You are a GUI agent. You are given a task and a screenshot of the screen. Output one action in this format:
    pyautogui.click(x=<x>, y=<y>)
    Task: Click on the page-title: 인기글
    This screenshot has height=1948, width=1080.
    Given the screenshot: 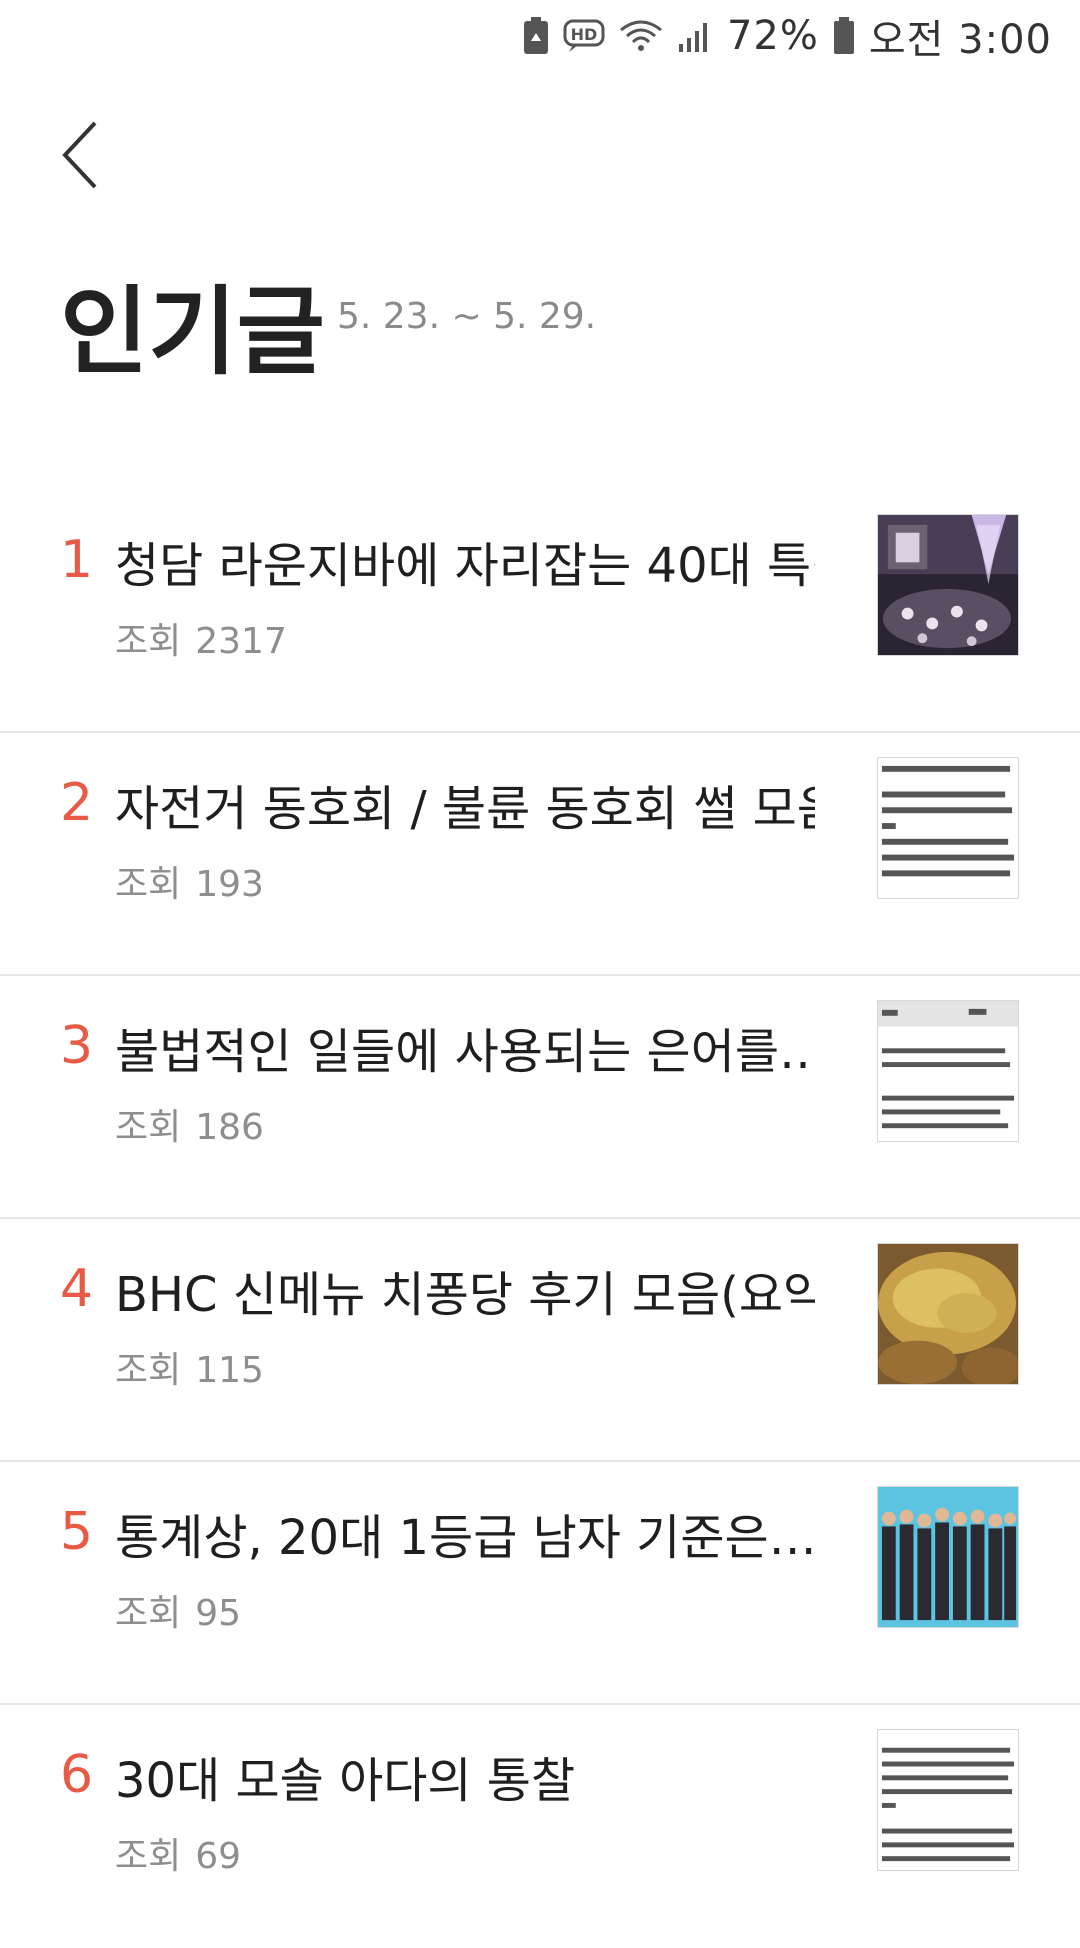 What is the action you would take?
    pyautogui.click(x=192, y=332)
    